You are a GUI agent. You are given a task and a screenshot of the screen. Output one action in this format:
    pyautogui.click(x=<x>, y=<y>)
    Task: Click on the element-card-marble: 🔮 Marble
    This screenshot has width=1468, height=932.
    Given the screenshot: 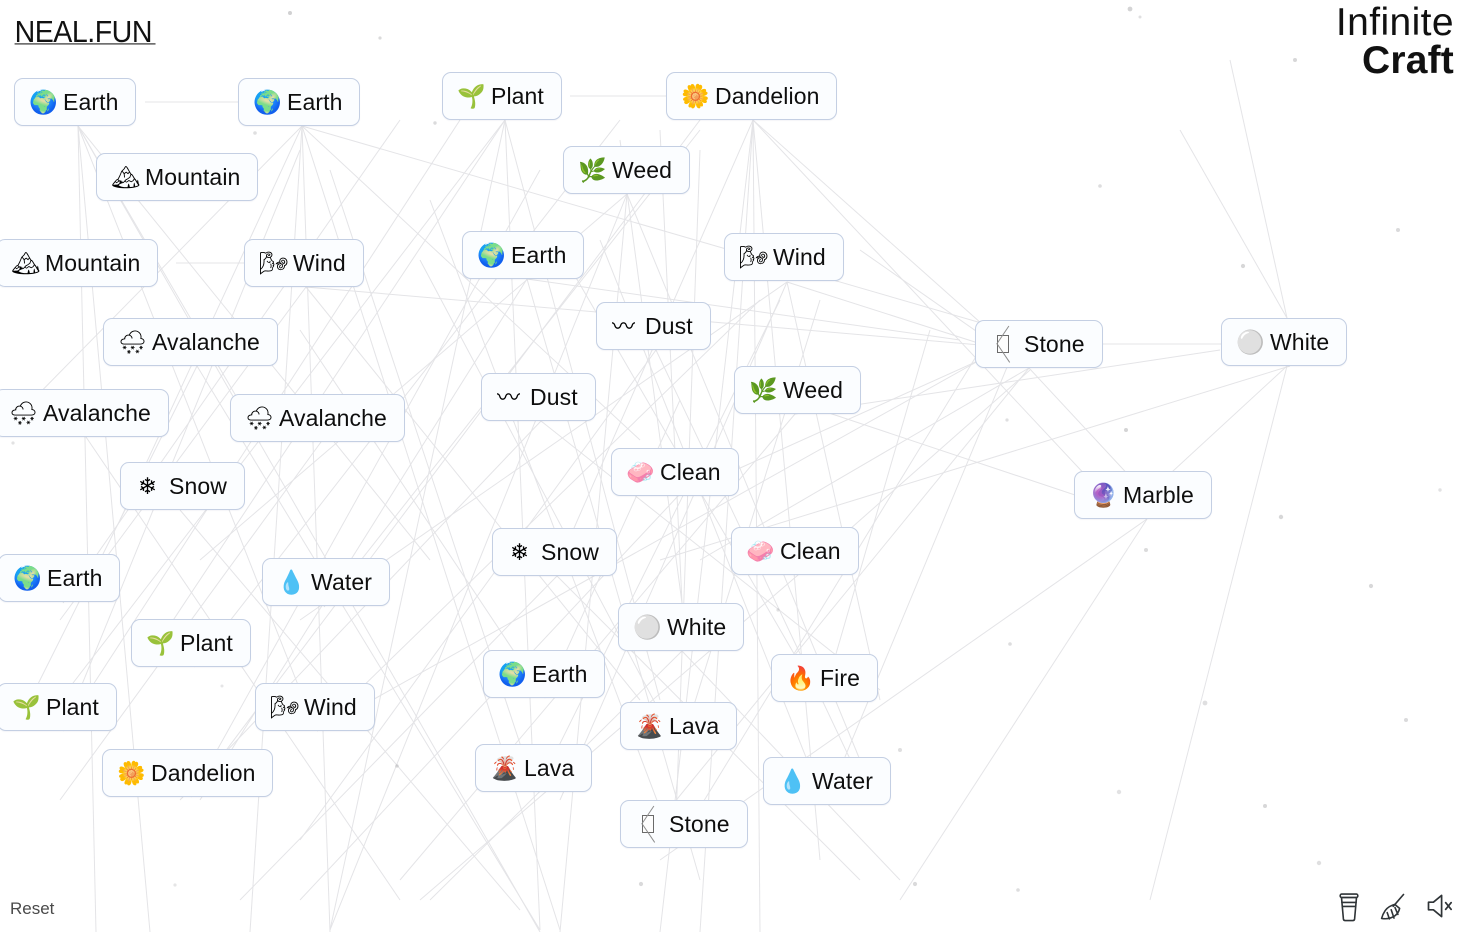 What is the action you would take?
    pyautogui.click(x=1143, y=495)
    